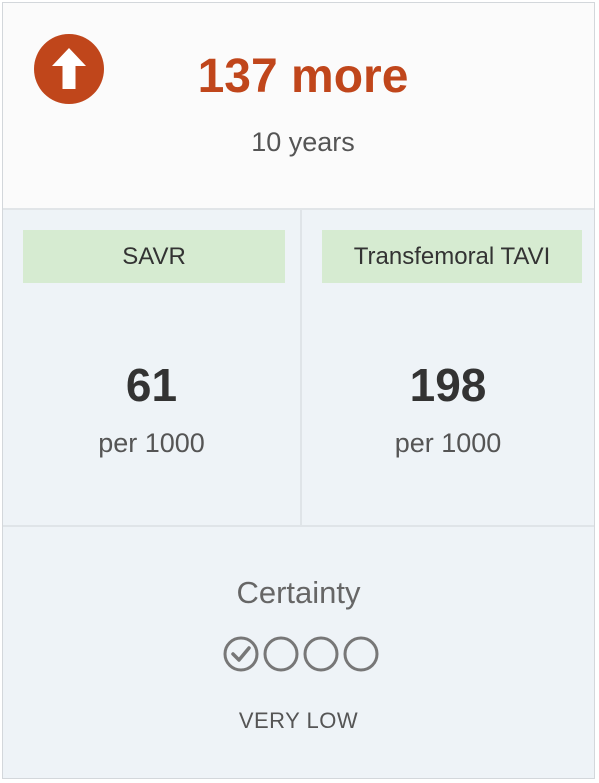  What do you see at coordinates (298, 592) in the screenshot?
I see `certainty-title: Certainty` at bounding box center [298, 592].